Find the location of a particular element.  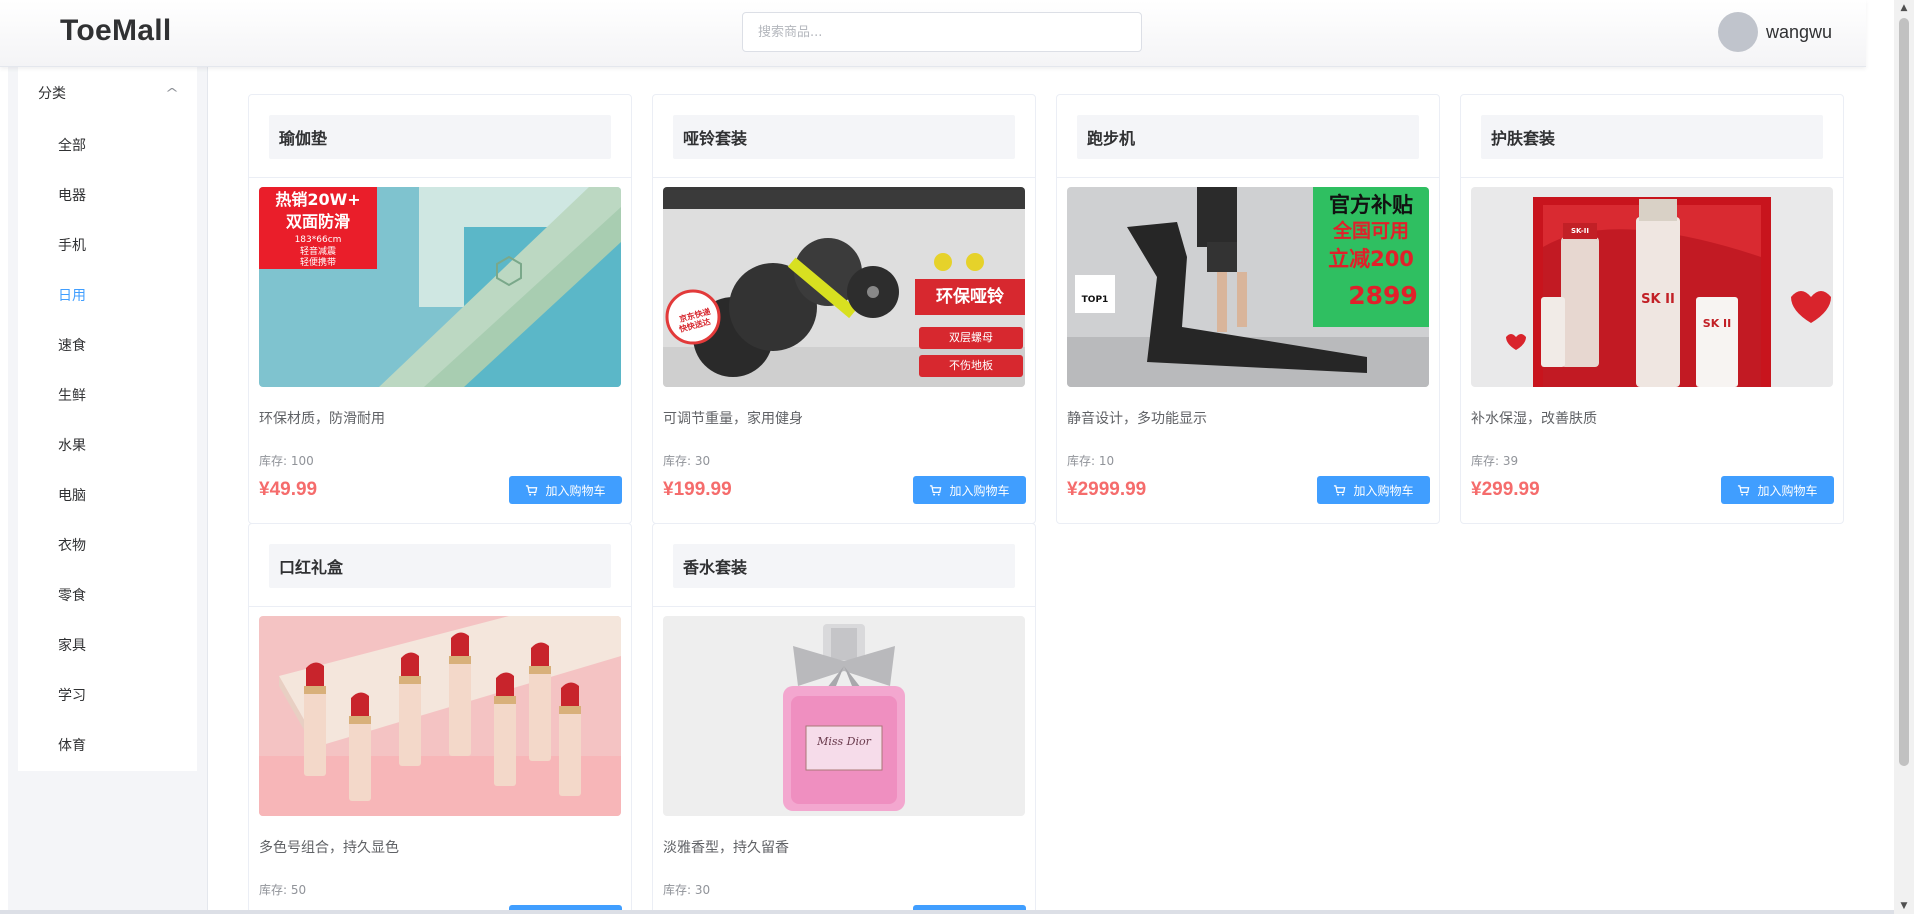

image-caption: 热销20W+ is located at coordinates (318, 199).